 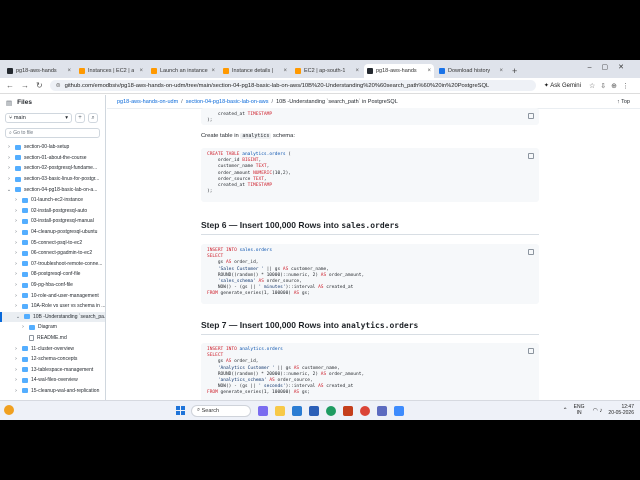 What do you see at coordinates (227, 102) in the screenshot?
I see `breadcrumb-section: section-04-pg18-basic-lab-on-aws` at bounding box center [227, 102].